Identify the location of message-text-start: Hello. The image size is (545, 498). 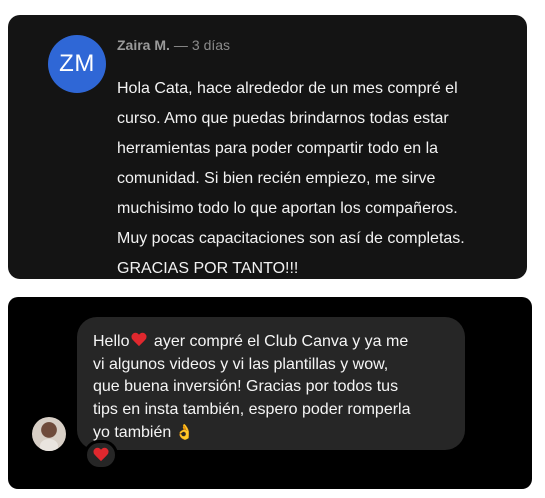
(111, 341).